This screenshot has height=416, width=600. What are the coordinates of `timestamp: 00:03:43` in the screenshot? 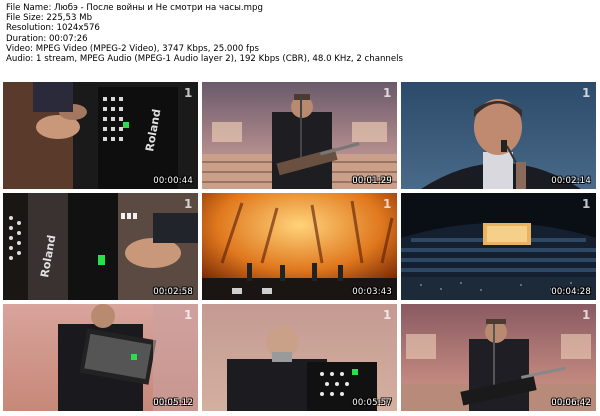 It's located at (372, 292).